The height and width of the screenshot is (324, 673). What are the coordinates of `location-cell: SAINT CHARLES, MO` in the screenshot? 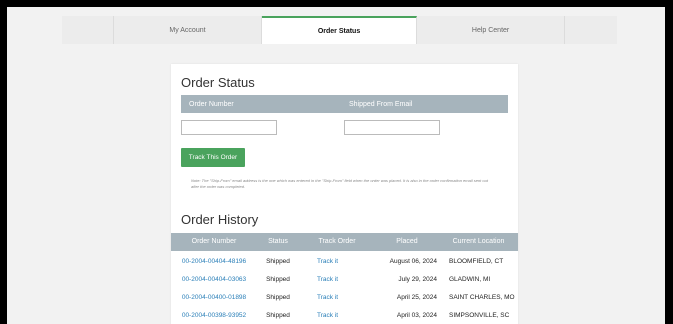 It's located at (482, 297).